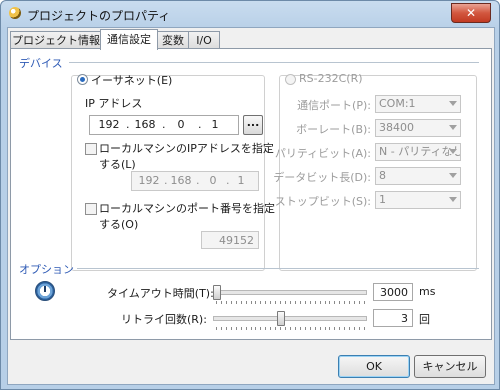 This screenshot has width=500, height=390. Describe the element at coordinates (109, 124) in the screenshot. I see `ip-octet-1: 192` at that location.